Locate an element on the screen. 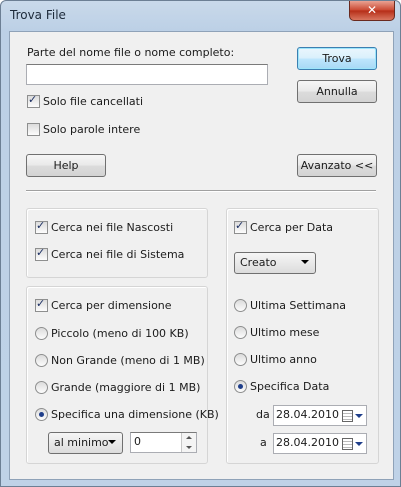 The height and width of the screenshot is (487, 401). size-amount-value: 0 is located at coordinates (137, 441).